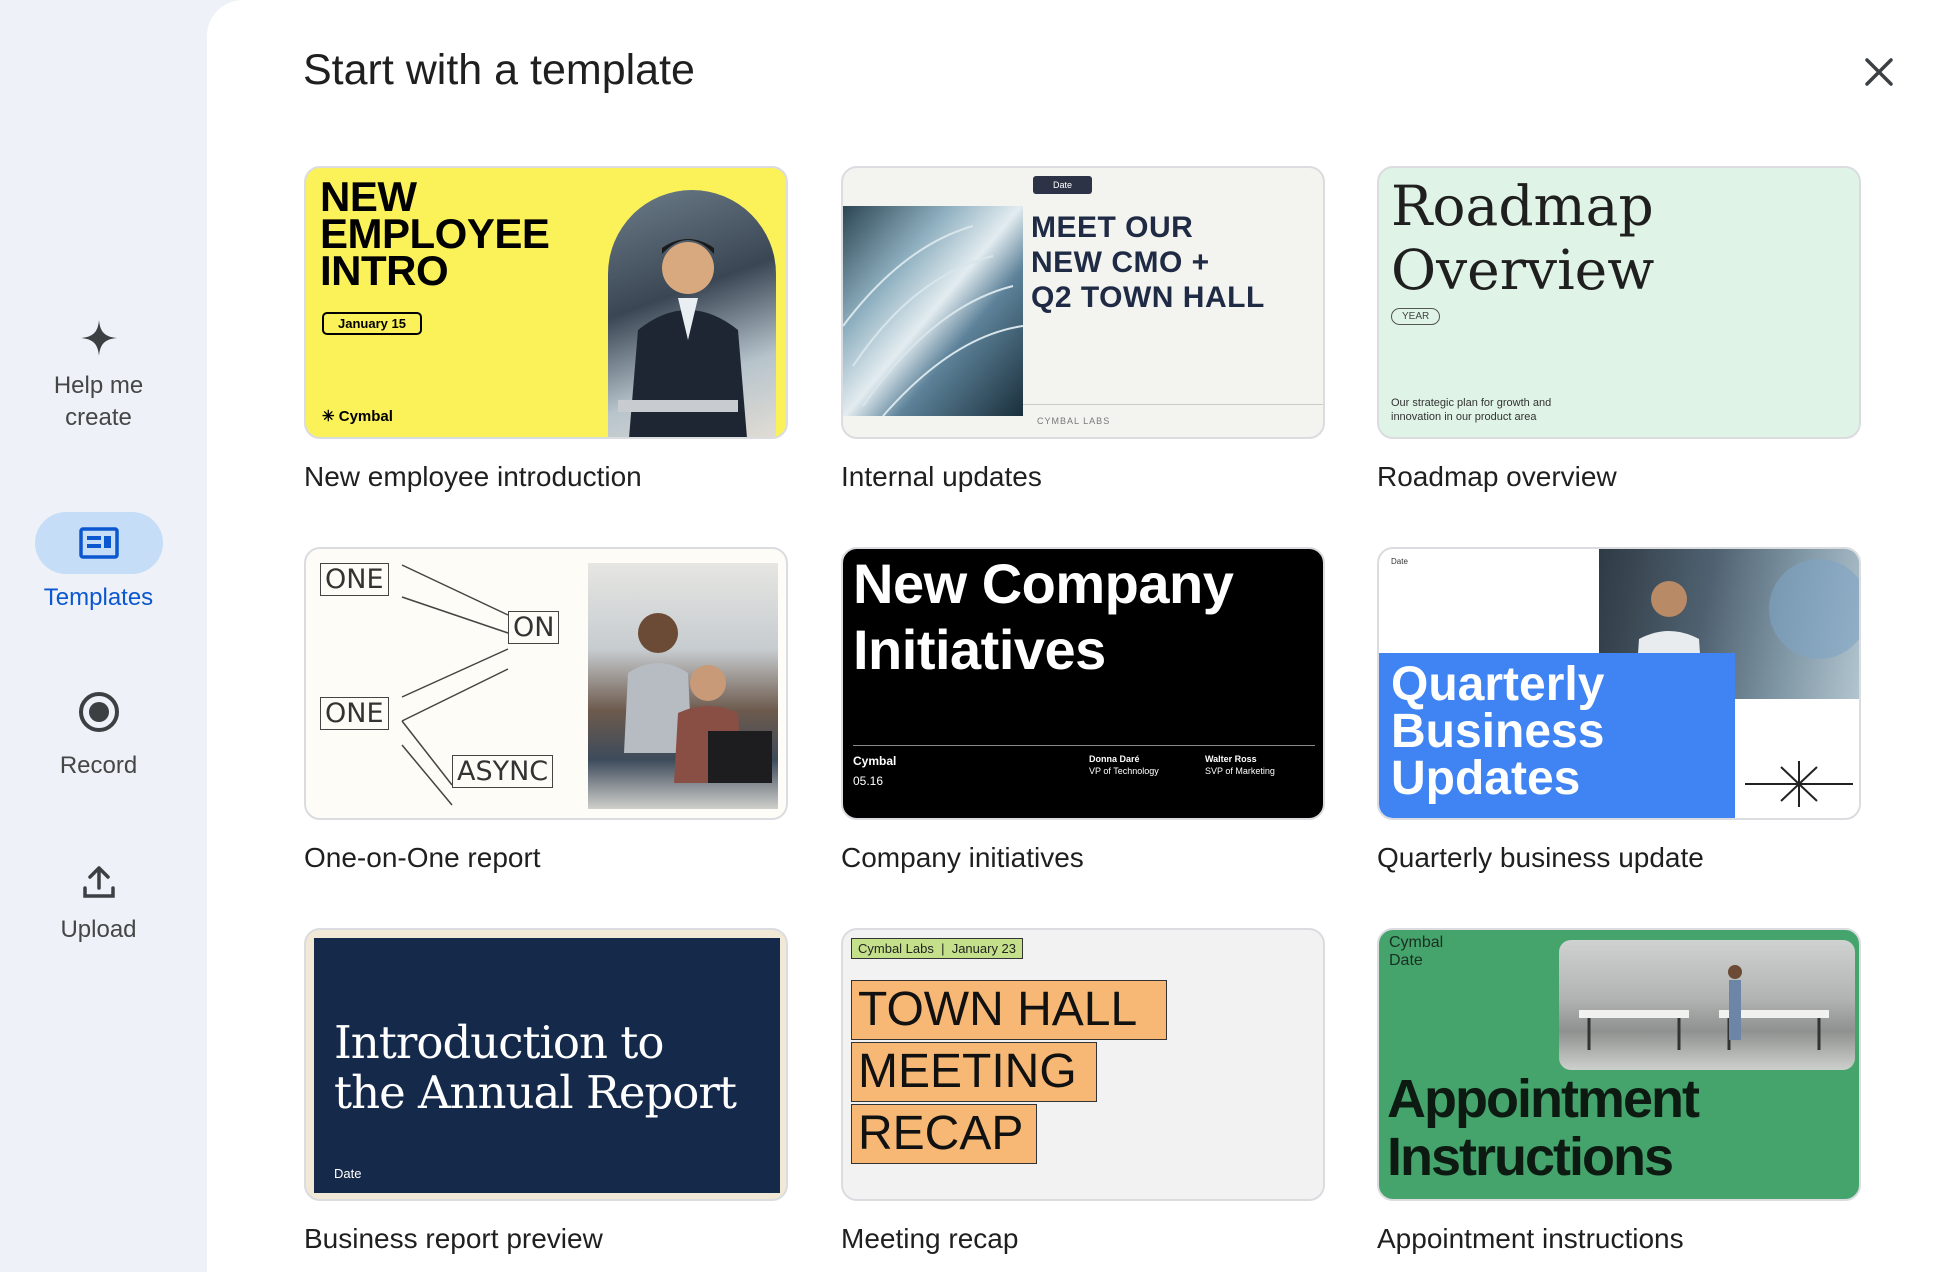  What do you see at coordinates (974, 1072) in the screenshot?
I see `line-meeting: MEETING` at bounding box center [974, 1072].